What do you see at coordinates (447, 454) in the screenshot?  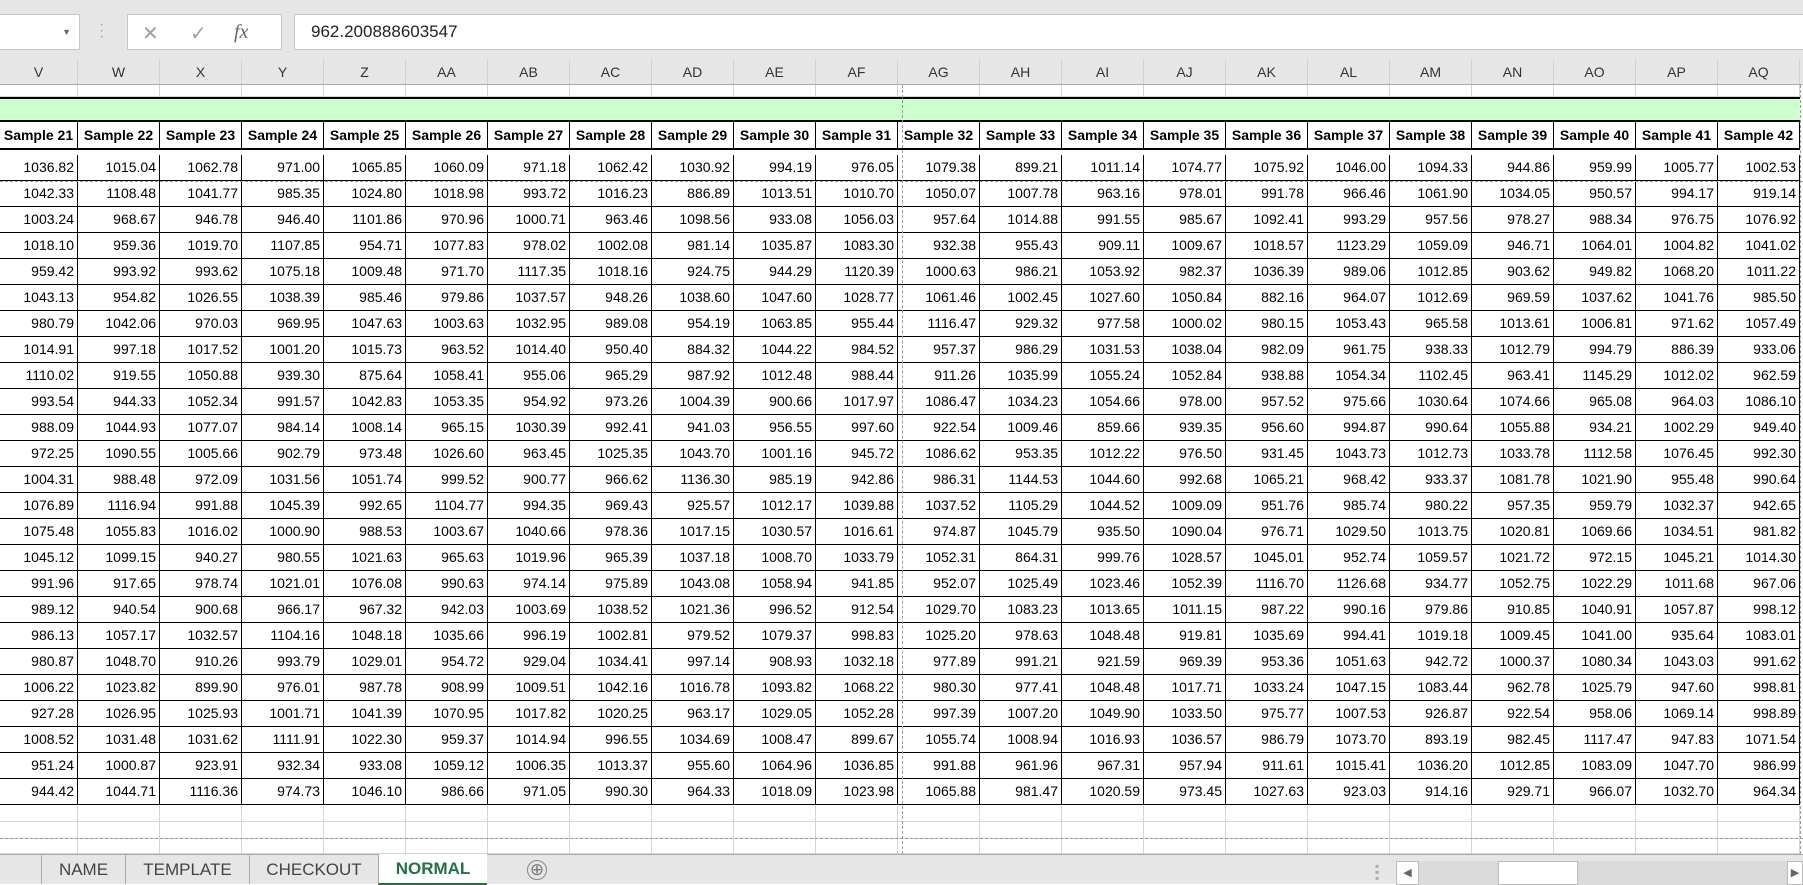 I see `data-cell: 1026.60` at bounding box center [447, 454].